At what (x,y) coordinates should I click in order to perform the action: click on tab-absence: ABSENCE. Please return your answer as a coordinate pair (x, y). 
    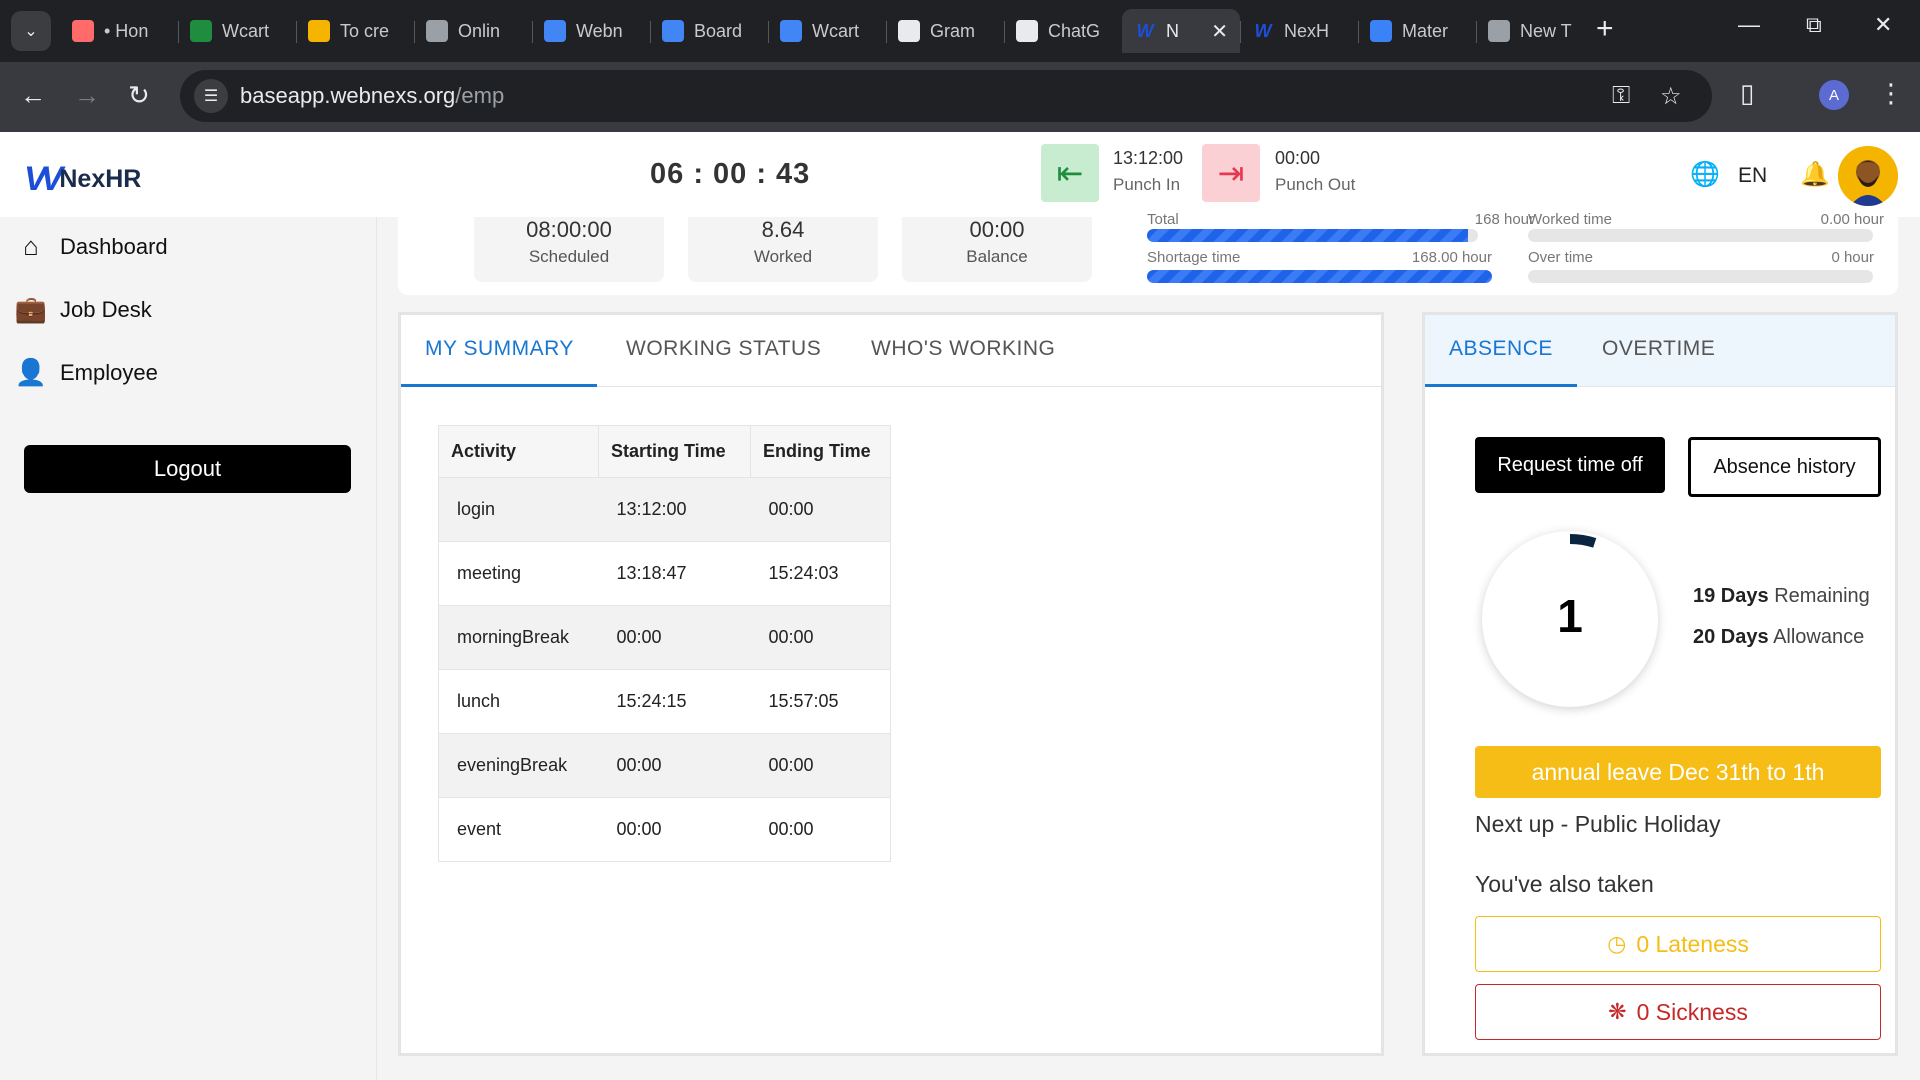
    Looking at the image, I should click on (1501, 349).